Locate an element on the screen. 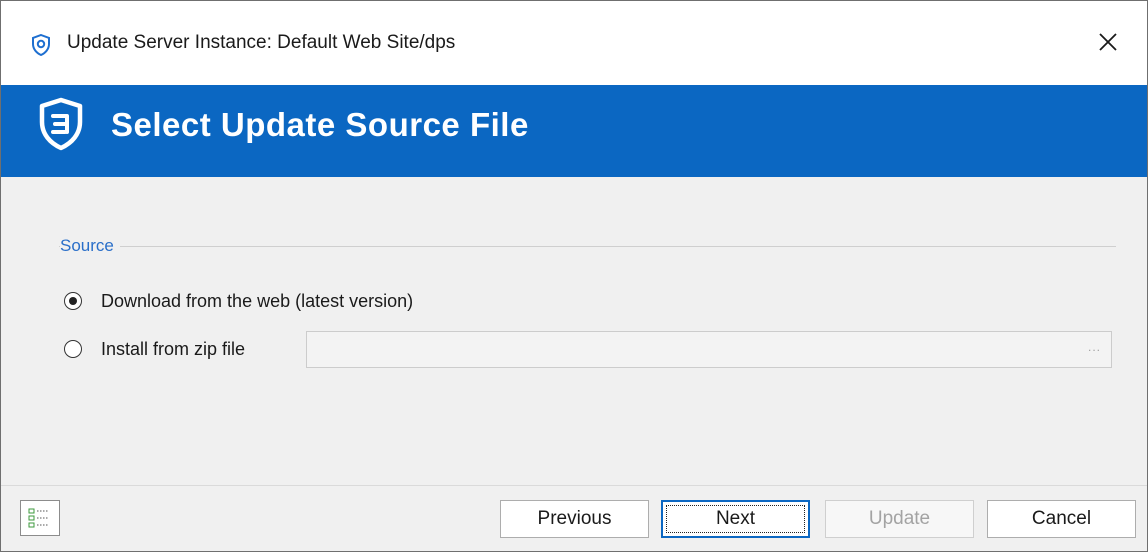  radio-download-from-web: Download from the web (latest version) is located at coordinates (238, 301).